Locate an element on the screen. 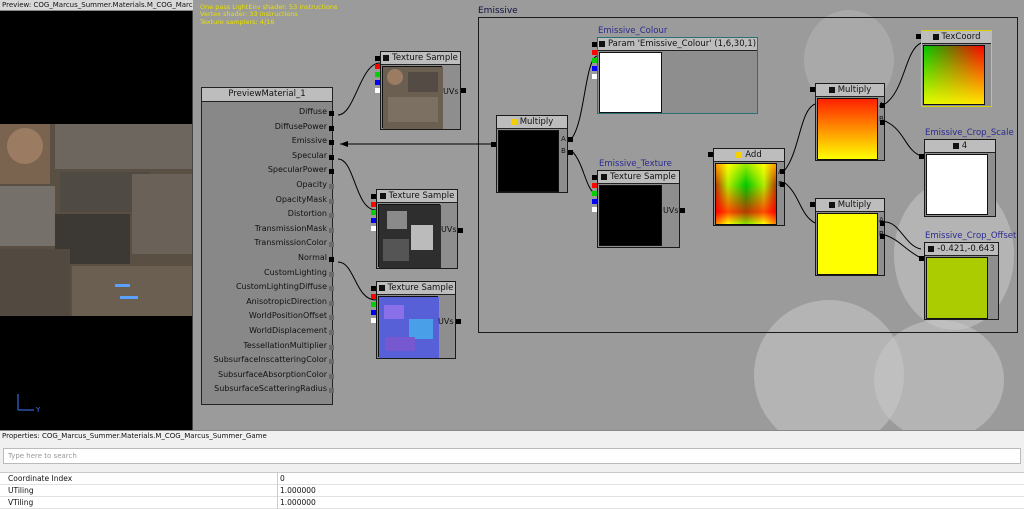  add-node: Add A B is located at coordinates (749, 187).